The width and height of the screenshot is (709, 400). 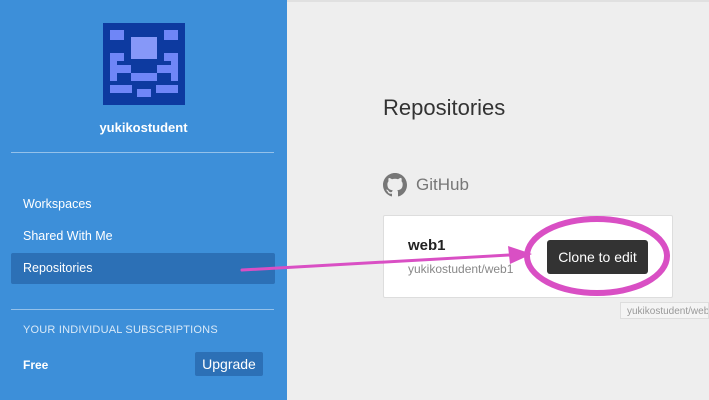 What do you see at coordinates (143, 204) in the screenshot?
I see `sidebar-item-workspaces: Workspaces` at bounding box center [143, 204].